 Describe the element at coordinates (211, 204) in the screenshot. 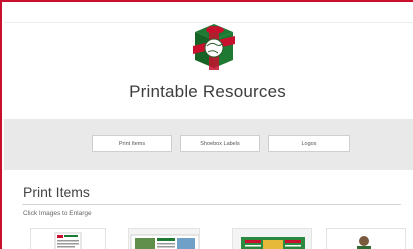

I see `section-divider` at that location.